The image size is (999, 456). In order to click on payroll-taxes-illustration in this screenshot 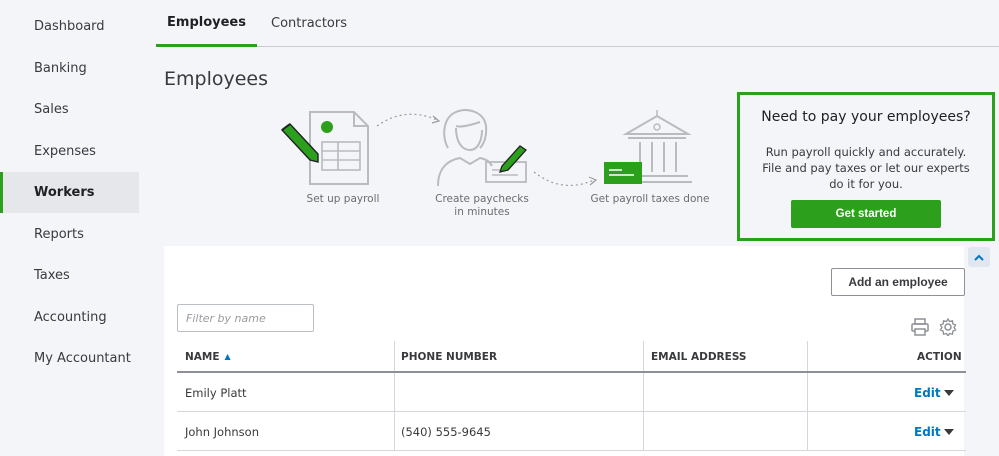, I will do `click(648, 147)`.